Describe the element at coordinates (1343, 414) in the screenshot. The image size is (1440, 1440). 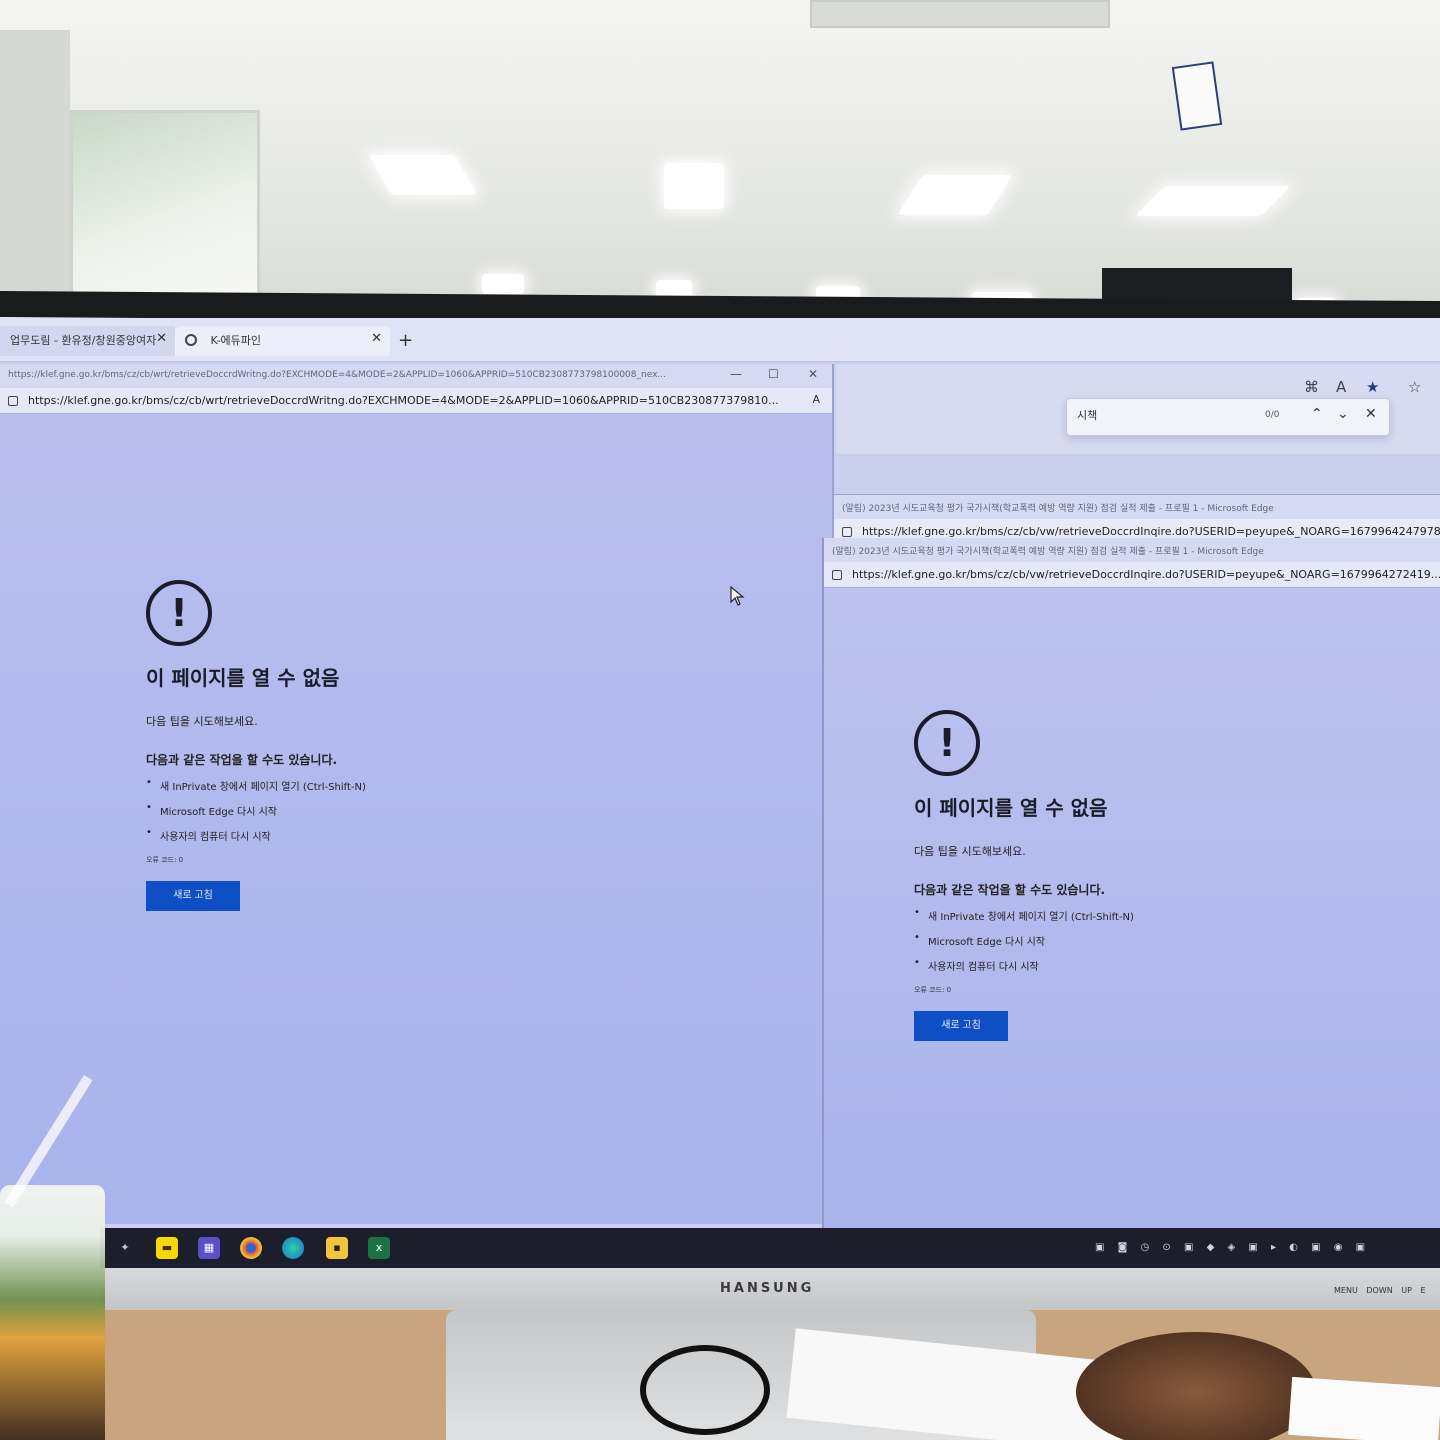
I see `chevron-down-icon: ⌄` at that location.